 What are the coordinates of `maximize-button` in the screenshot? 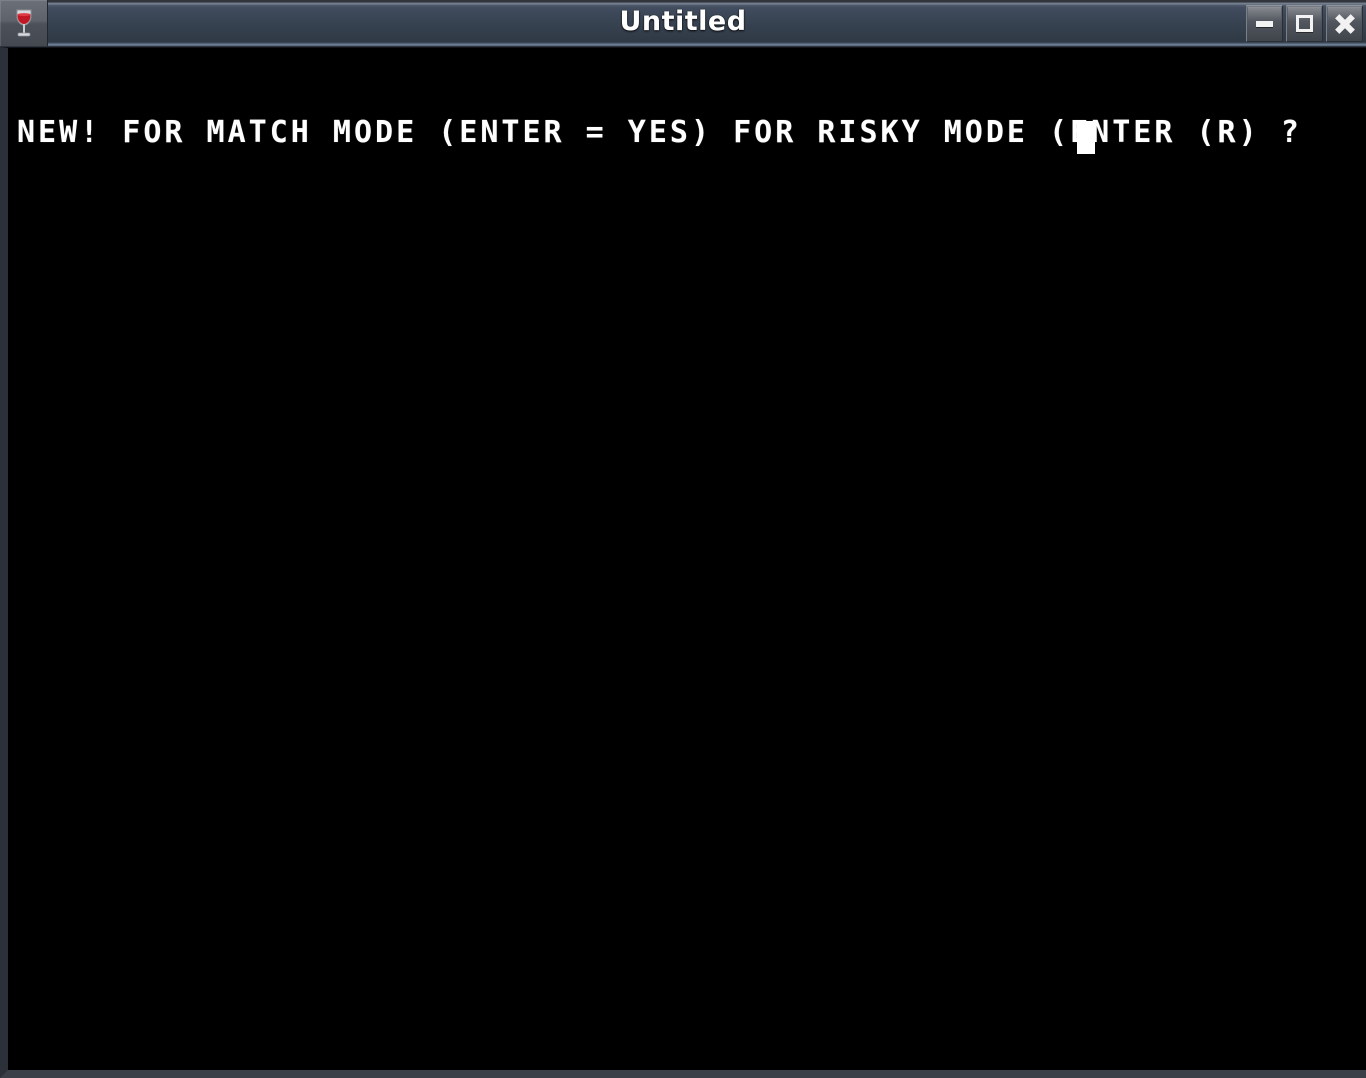 It's located at (1304, 23).